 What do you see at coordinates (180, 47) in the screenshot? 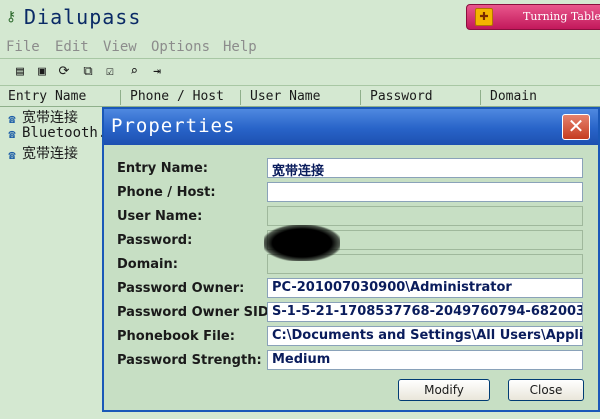
I see `menu-options: Options` at bounding box center [180, 47].